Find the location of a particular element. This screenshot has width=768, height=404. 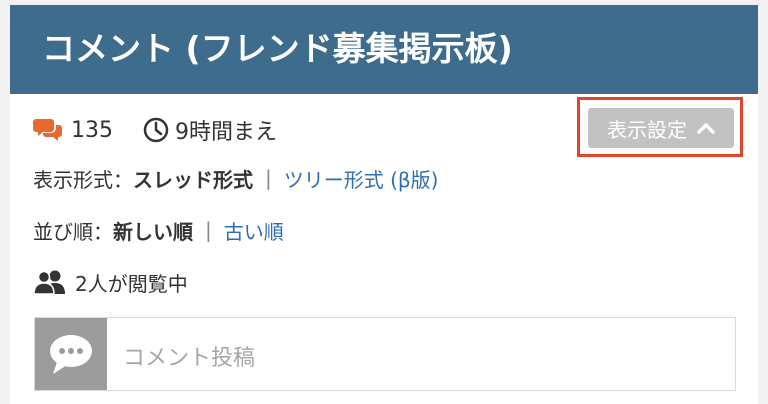

comment-count: 135 is located at coordinates (73, 130).